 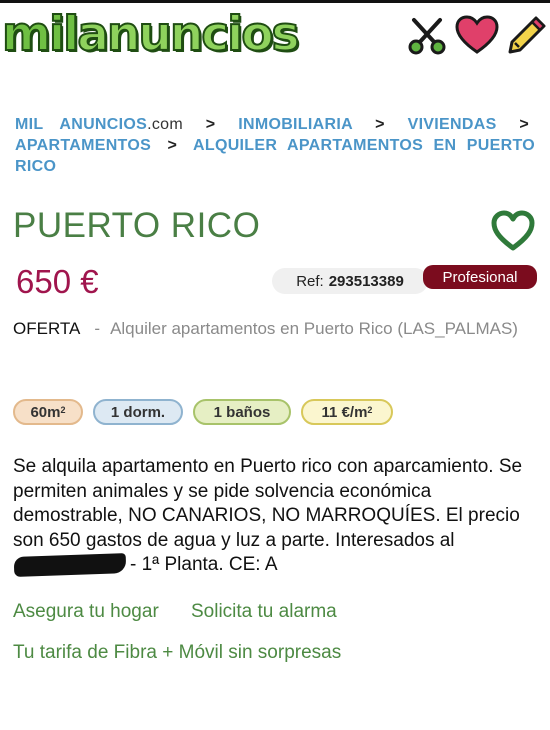 What do you see at coordinates (480, 277) in the screenshot?
I see `professional-badge: Profesional` at bounding box center [480, 277].